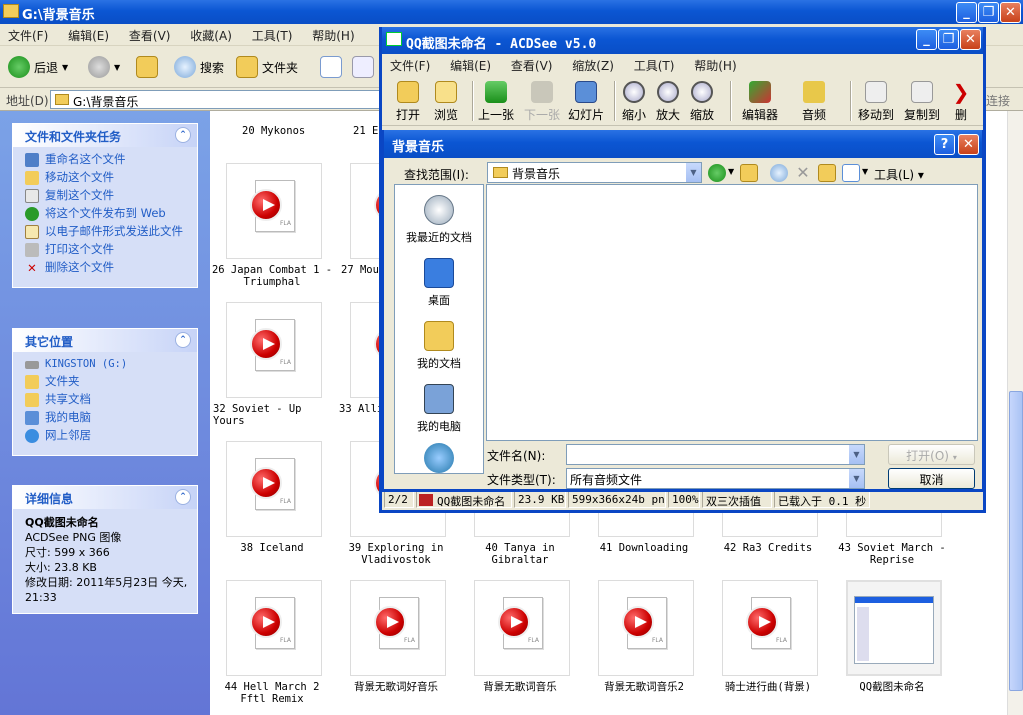 The image size is (1023, 715). What do you see at coordinates (439, 346) in the screenshot?
I see `place-my-documents: 我的文档` at bounding box center [439, 346].